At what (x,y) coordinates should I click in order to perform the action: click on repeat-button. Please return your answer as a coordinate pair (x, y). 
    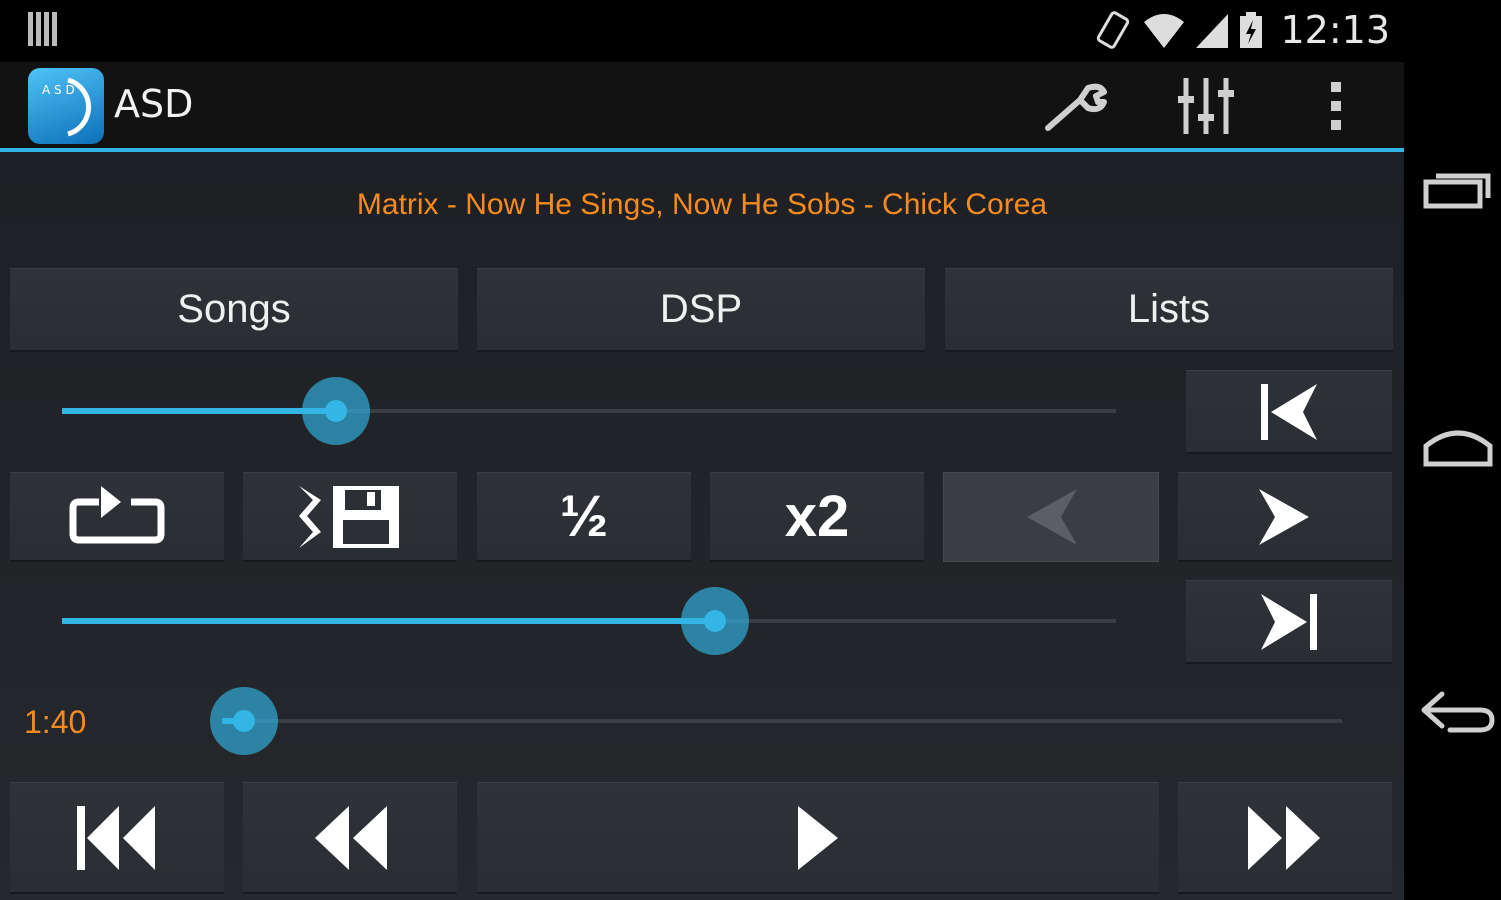
    Looking at the image, I should click on (117, 517).